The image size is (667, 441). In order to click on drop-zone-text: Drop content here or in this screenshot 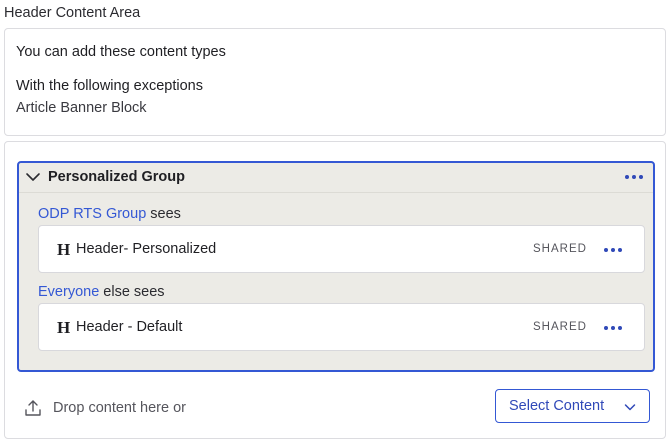, I will do `click(119, 408)`.